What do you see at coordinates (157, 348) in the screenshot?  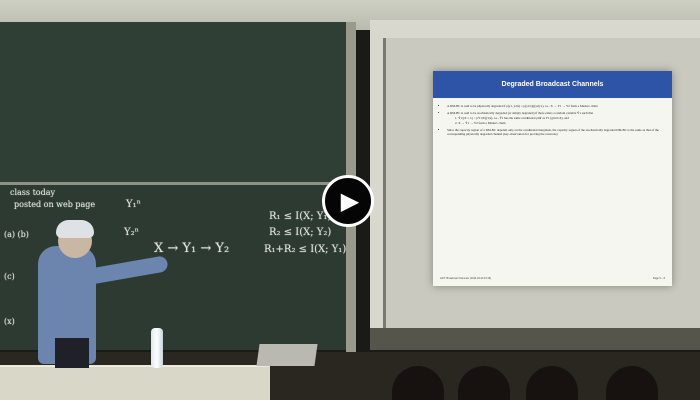 I see `water-bottle` at bounding box center [157, 348].